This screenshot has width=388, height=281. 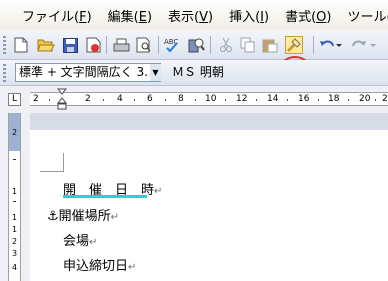 I want to click on open-icon, so click(x=46, y=45).